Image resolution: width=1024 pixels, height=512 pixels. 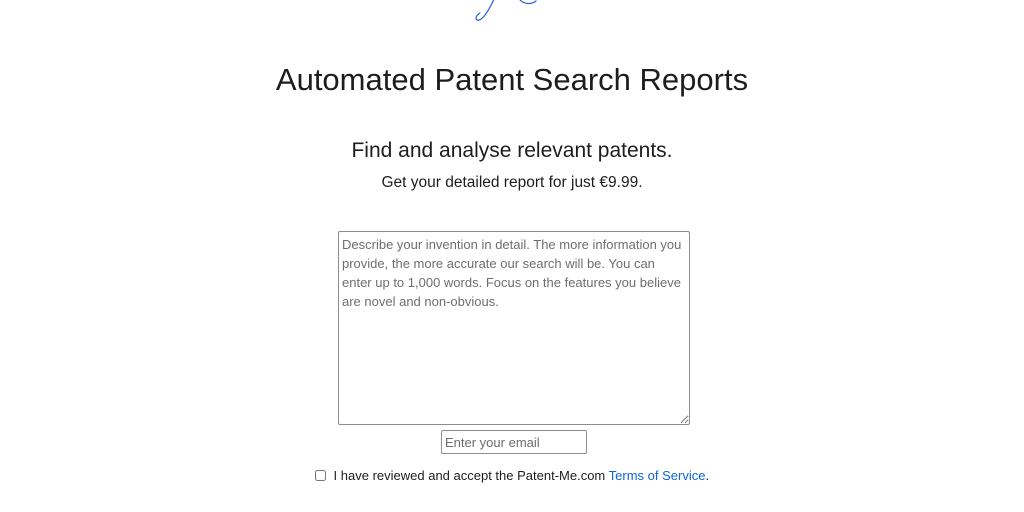 What do you see at coordinates (657, 475) in the screenshot?
I see `terms-of-service-link: Terms of Service` at bounding box center [657, 475].